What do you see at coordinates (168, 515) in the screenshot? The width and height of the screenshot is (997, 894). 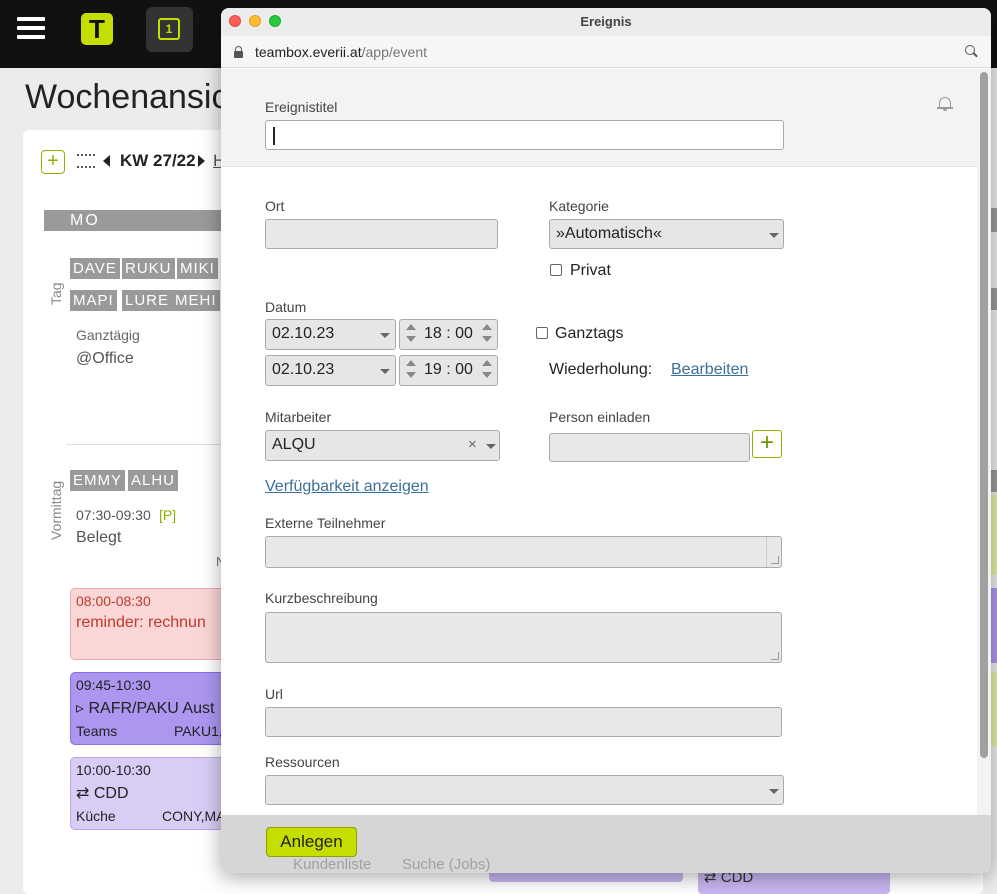 I see `busy-flag: [P]` at bounding box center [168, 515].